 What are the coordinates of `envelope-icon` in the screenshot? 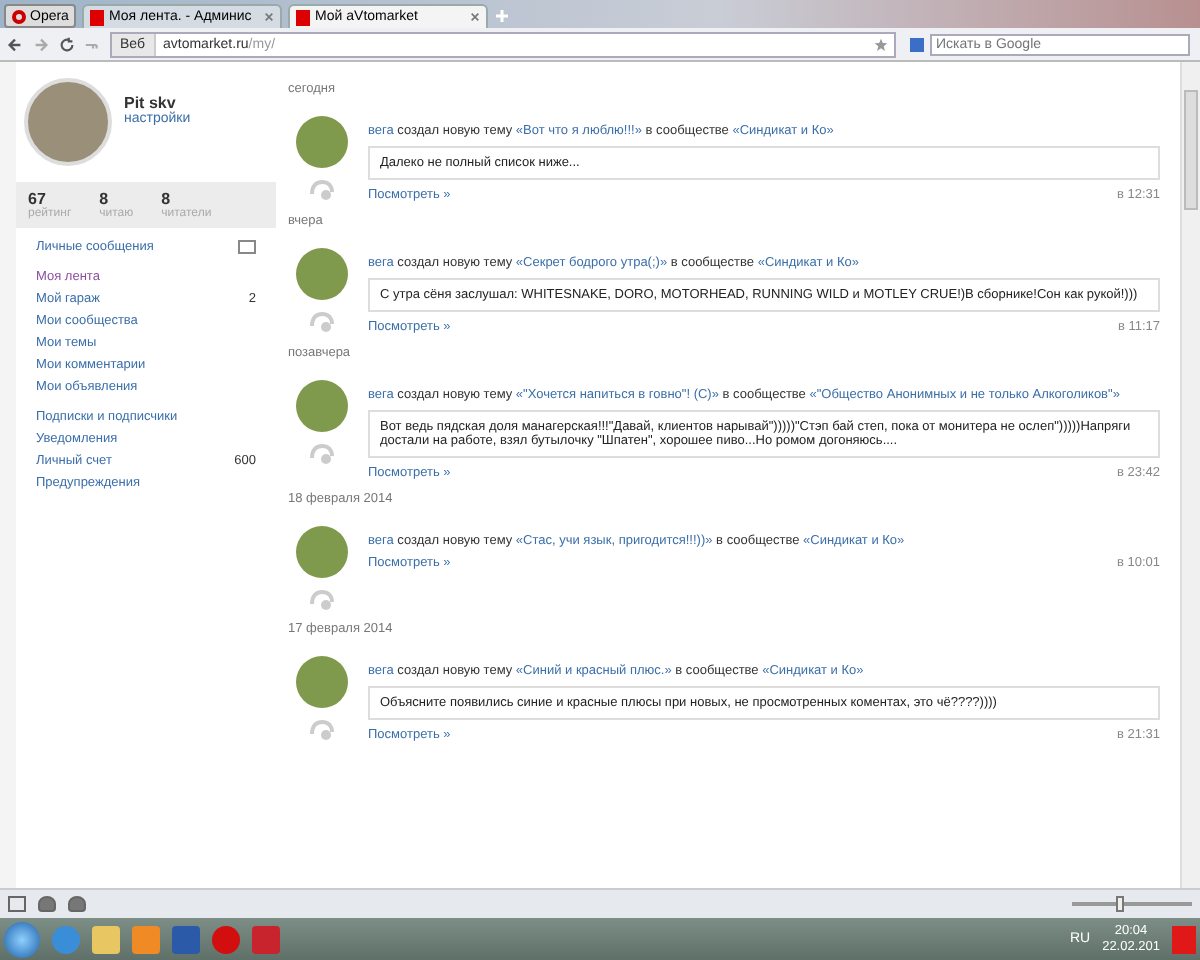 It's located at (247, 247).